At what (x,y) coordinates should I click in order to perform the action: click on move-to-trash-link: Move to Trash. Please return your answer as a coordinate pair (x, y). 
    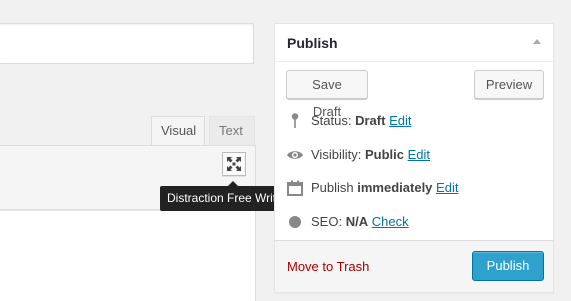
    Looking at the image, I should click on (328, 266).